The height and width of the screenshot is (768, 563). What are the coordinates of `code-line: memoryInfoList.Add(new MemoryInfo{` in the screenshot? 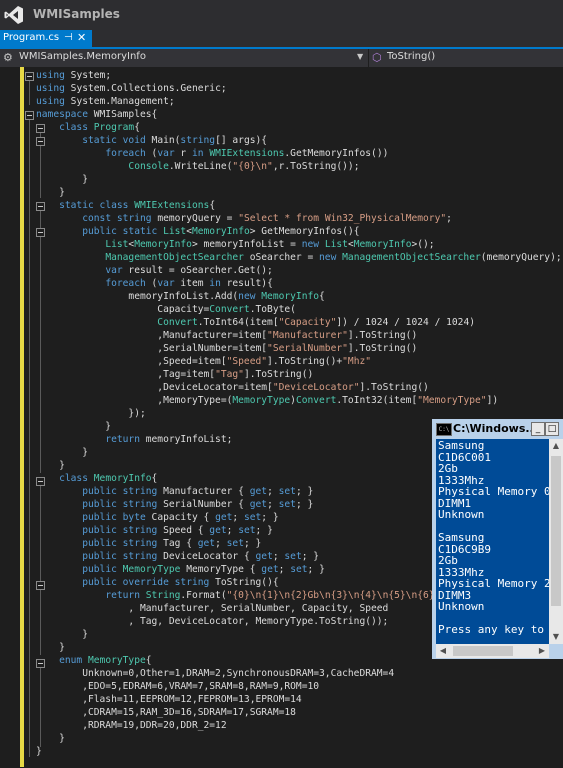 It's located at (180, 296).